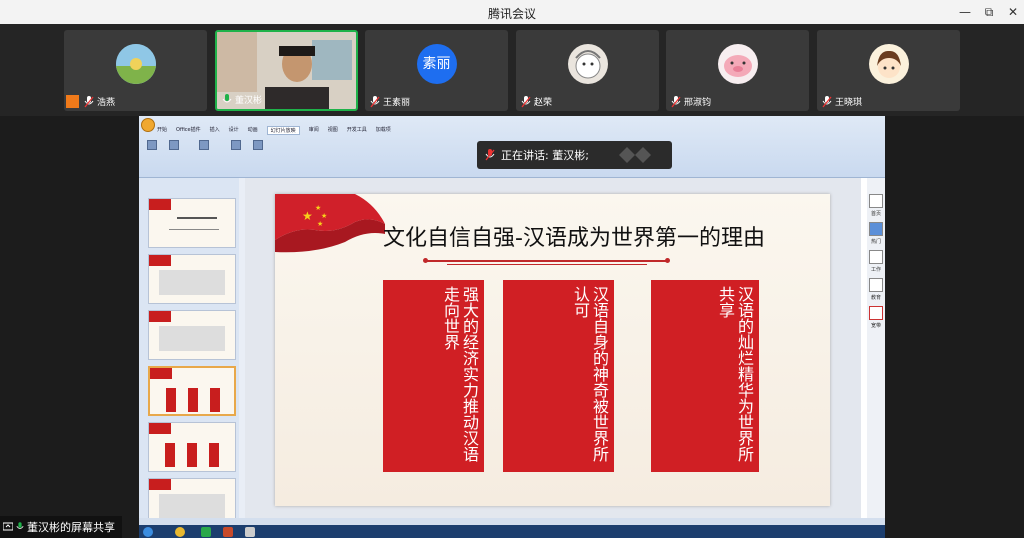 This screenshot has width=1024, height=538. Describe the element at coordinates (574, 238) in the screenshot. I see `slide-title: 文化自信自强-汉语成为世界第一的理由` at that location.